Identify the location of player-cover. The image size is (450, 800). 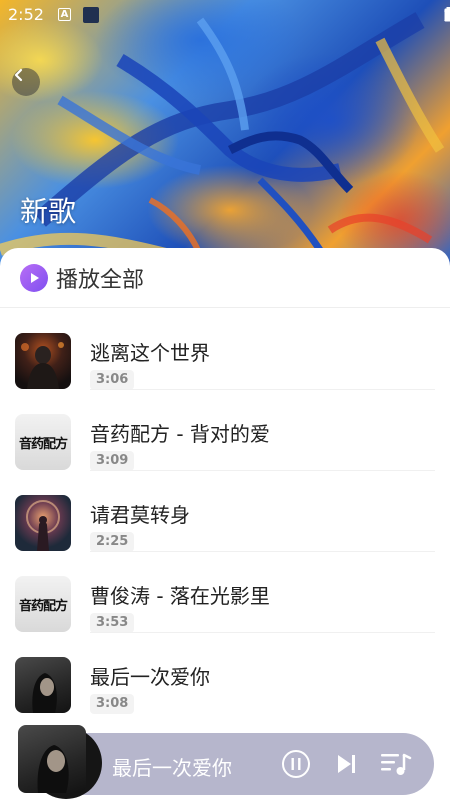
(52, 759).